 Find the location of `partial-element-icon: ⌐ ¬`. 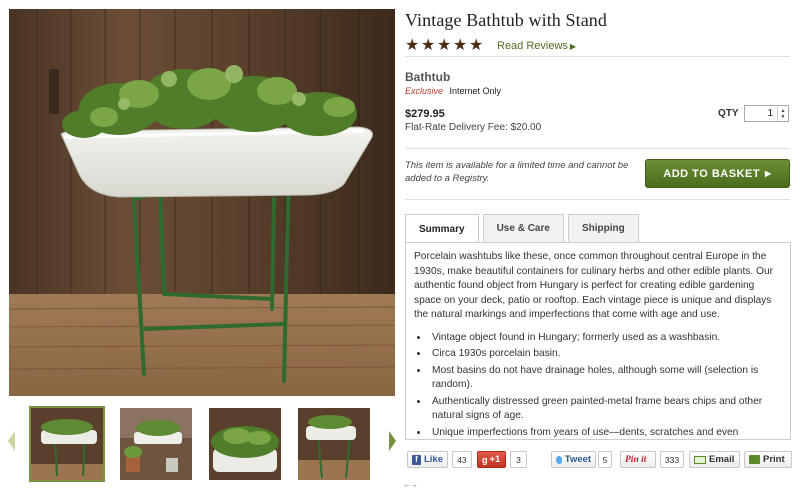

partial-element-icon: ⌐ ¬ is located at coordinates (411, 485).